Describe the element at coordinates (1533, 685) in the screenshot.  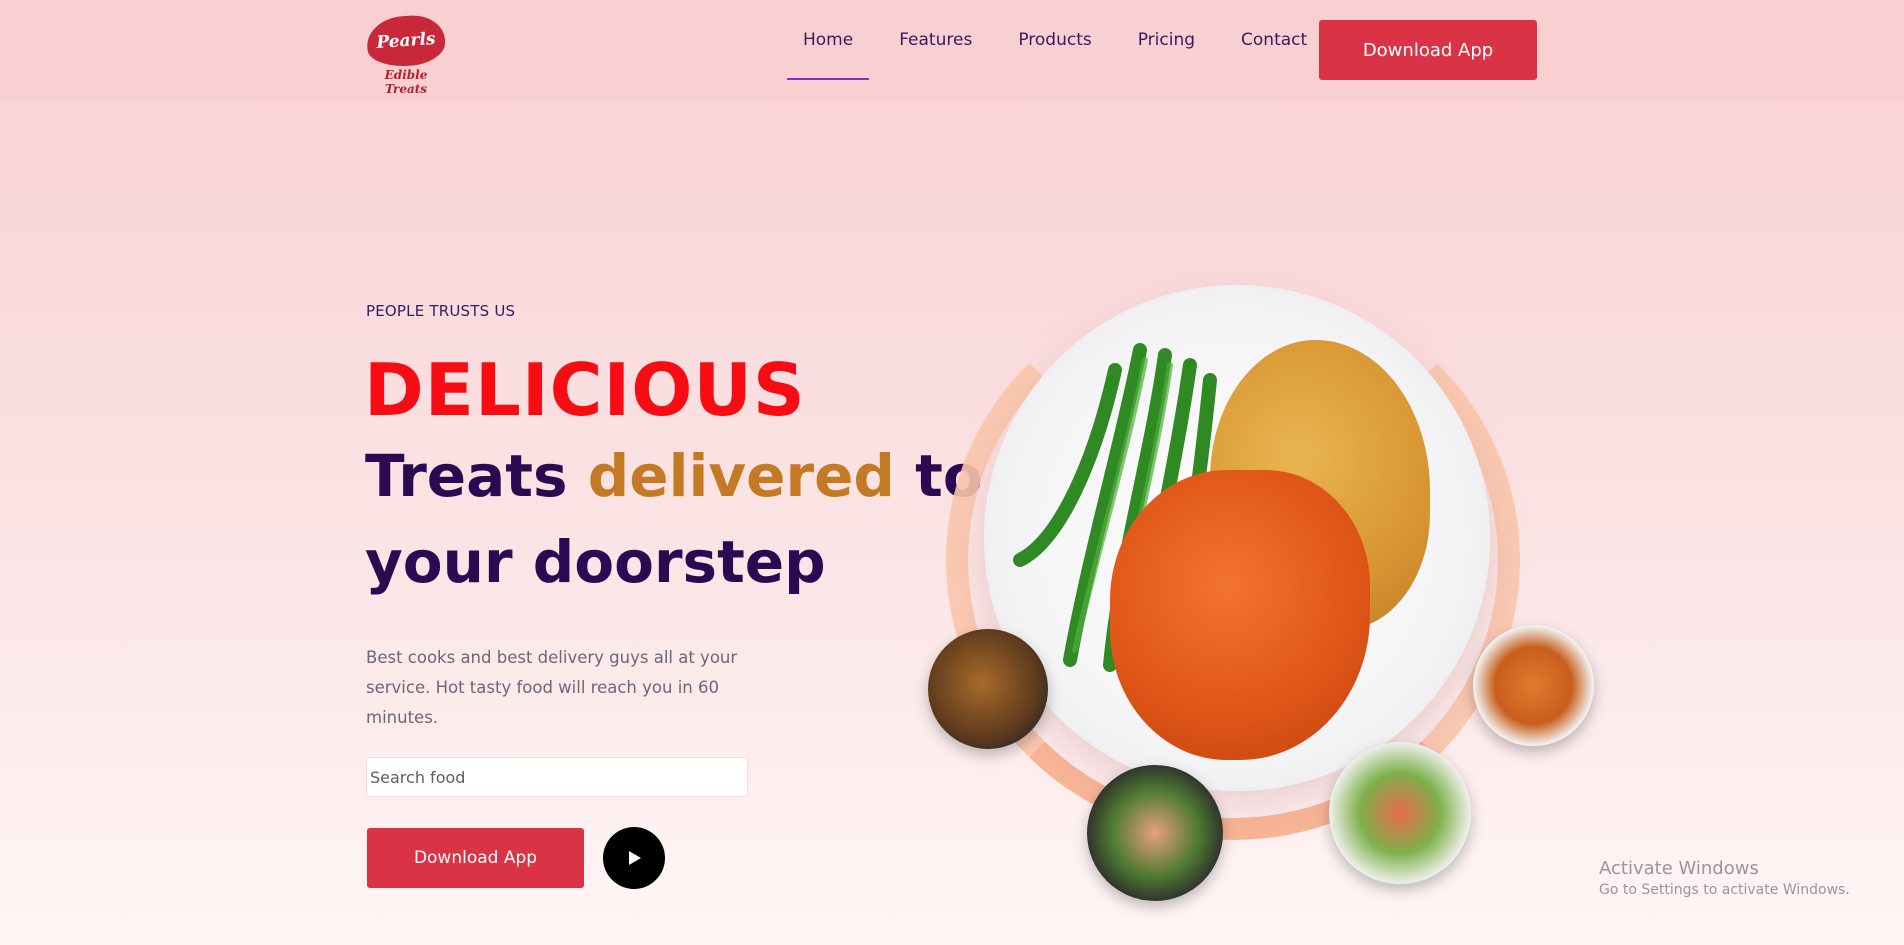
I see `bowl-grilled-chicken-image` at that location.